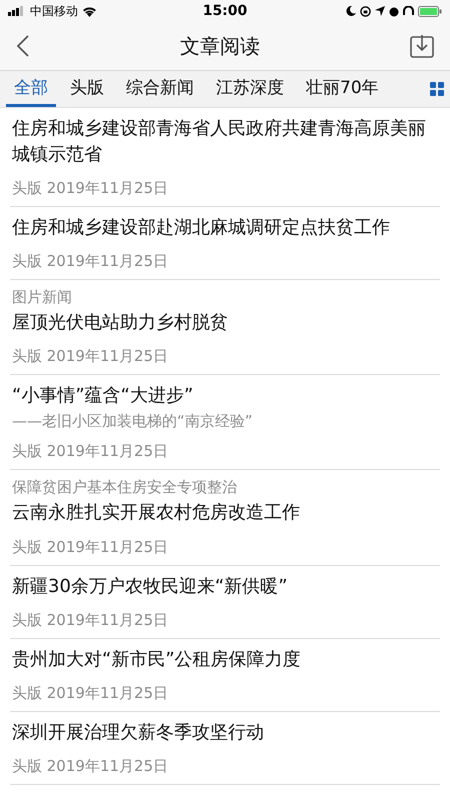  What do you see at coordinates (351, 11) in the screenshot?
I see `moon-icon` at bounding box center [351, 11].